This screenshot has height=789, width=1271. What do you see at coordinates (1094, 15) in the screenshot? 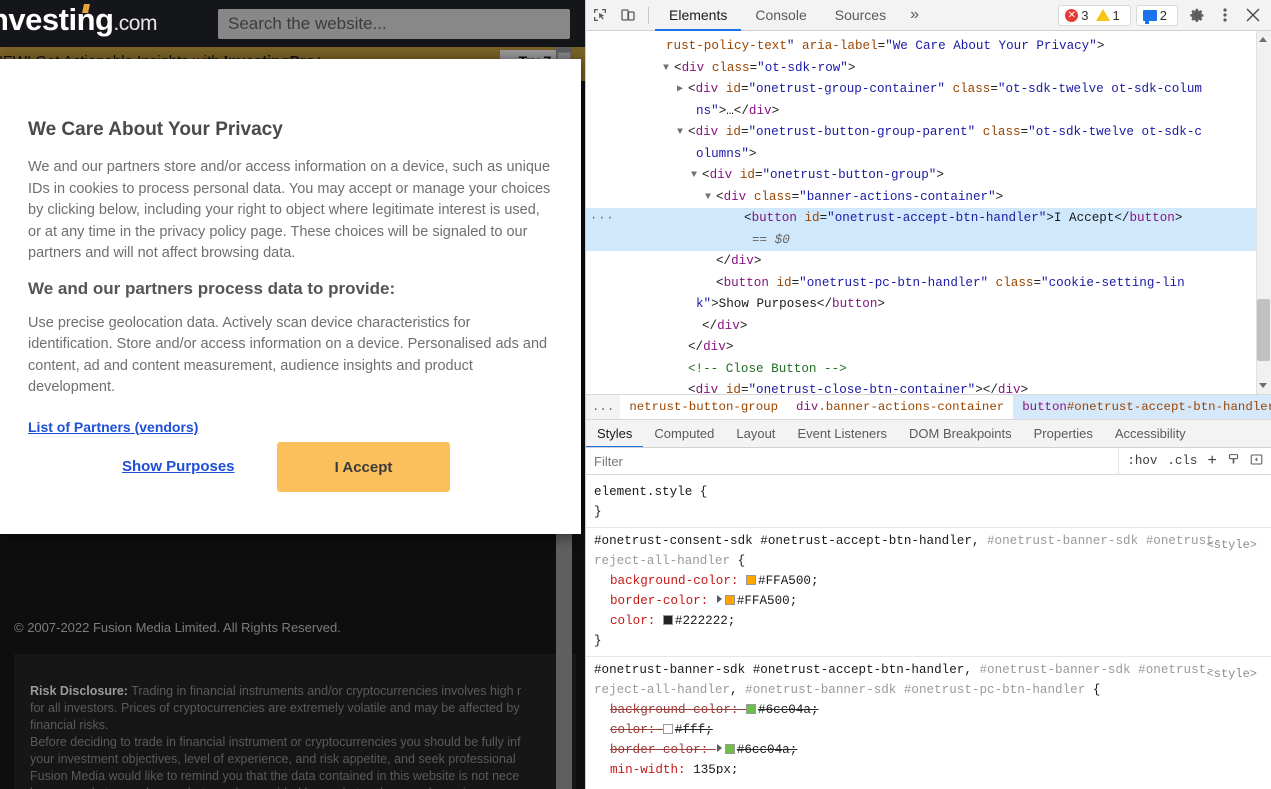
I see `issues-badge-group: ✕ 3 1` at bounding box center [1094, 15].